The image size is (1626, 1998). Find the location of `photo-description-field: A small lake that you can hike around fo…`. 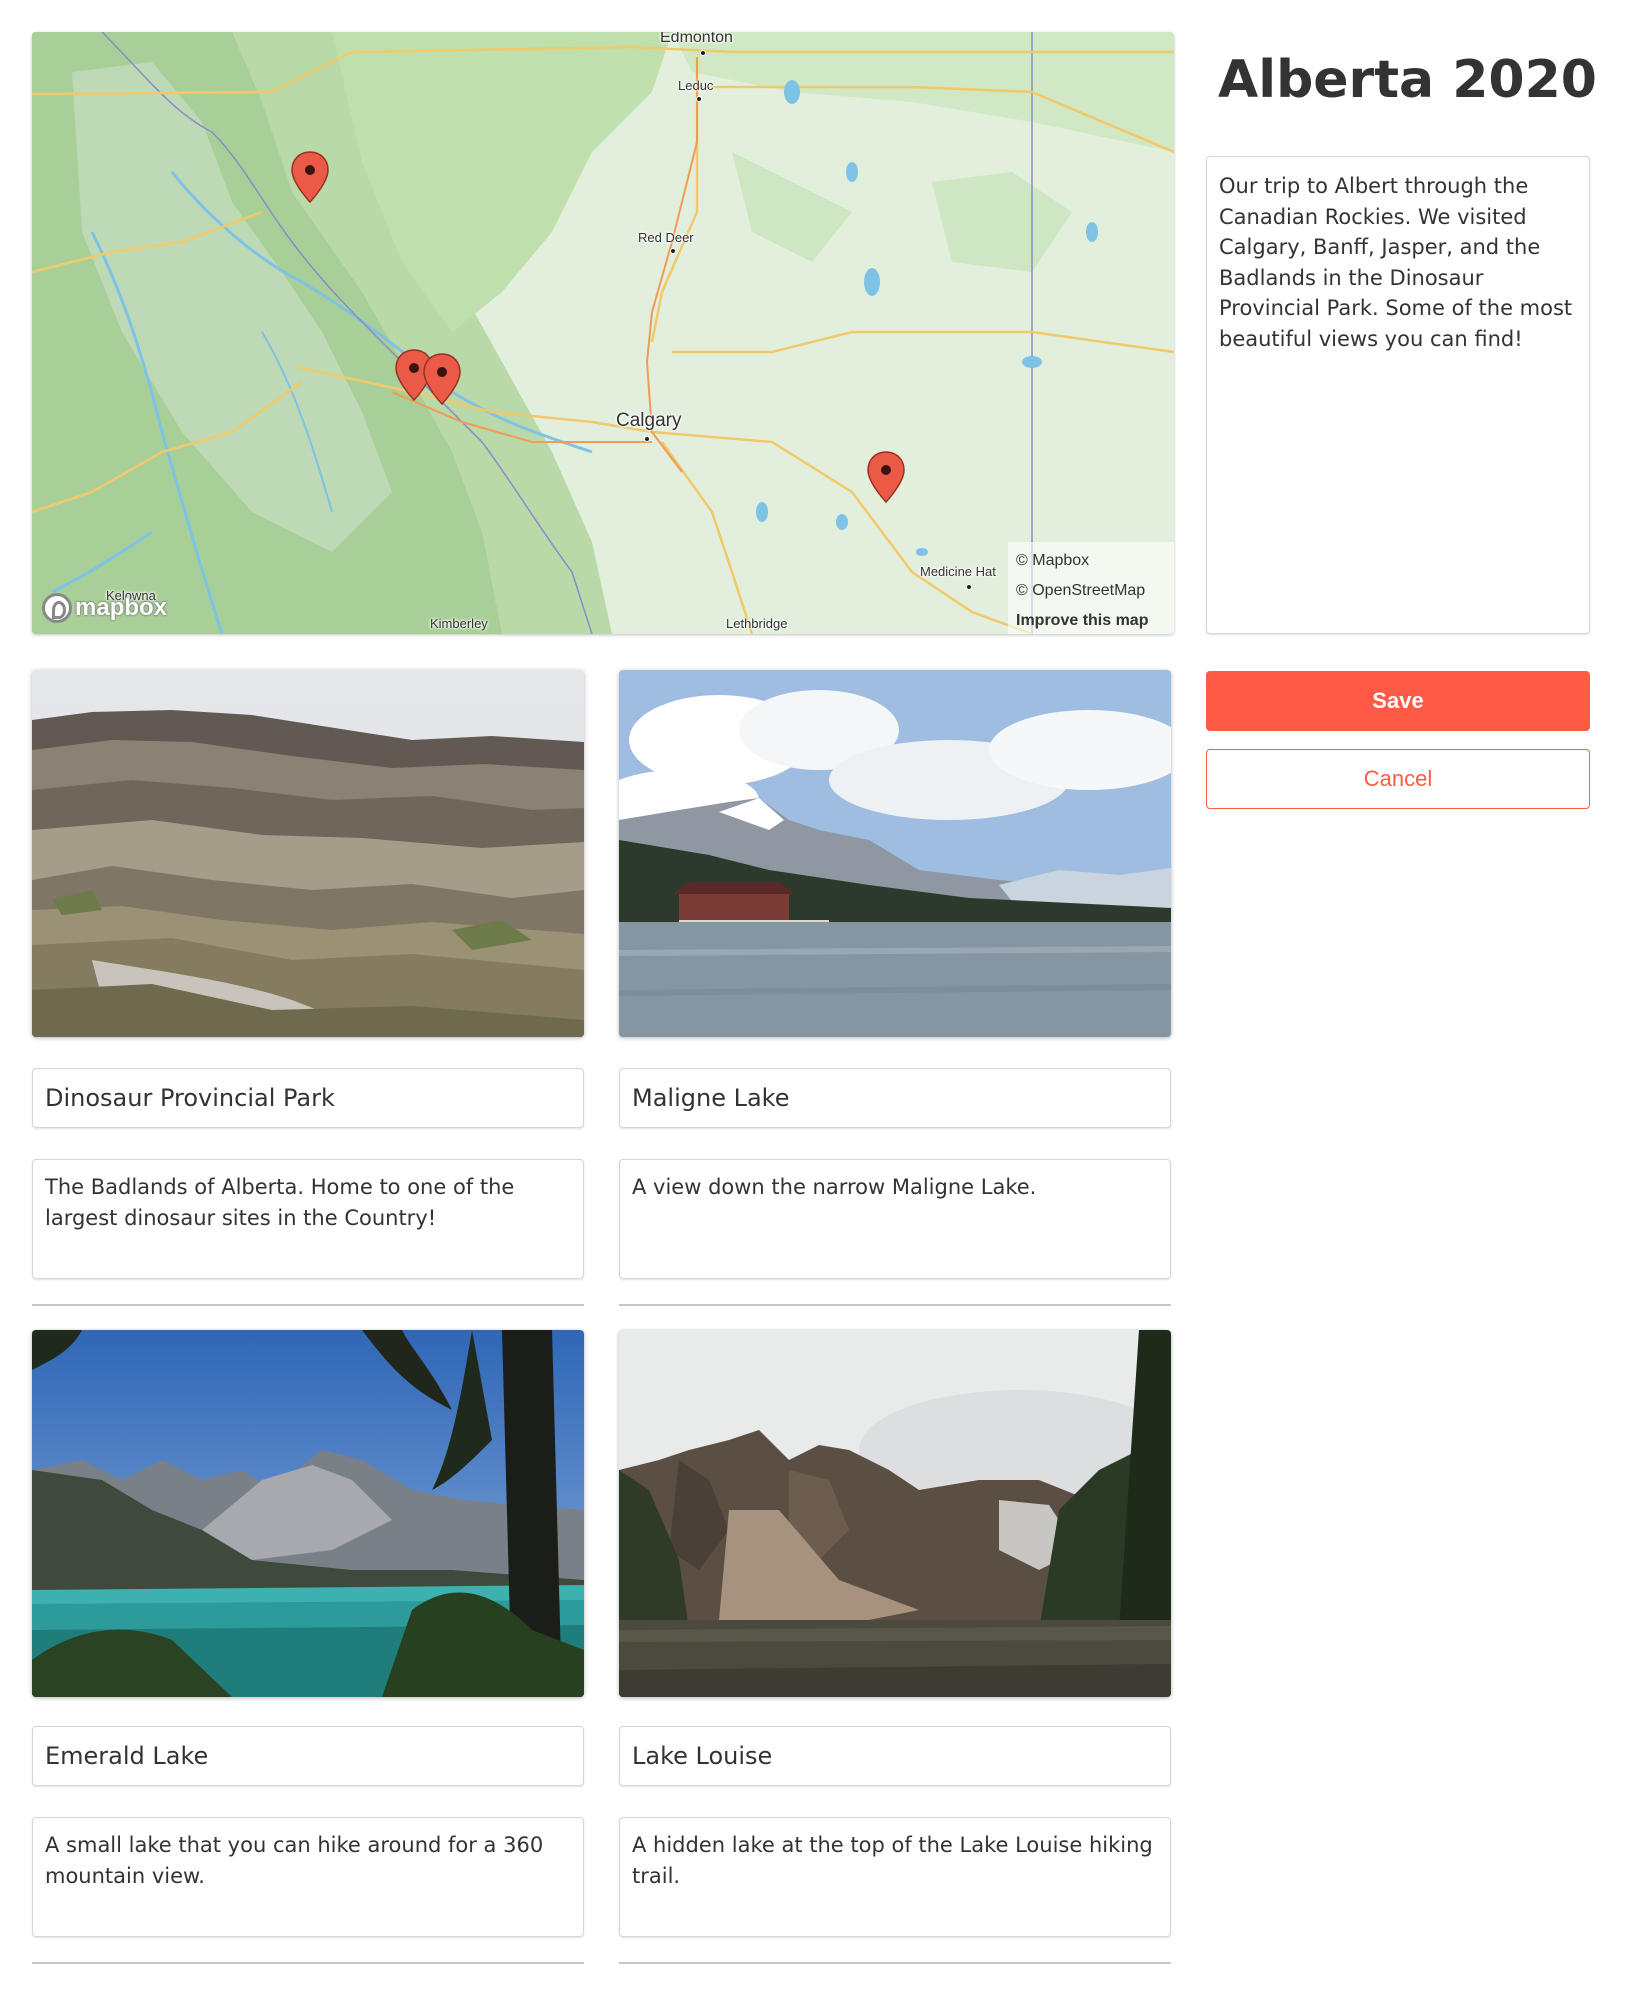

photo-description-field: A small lake that you can hike around fo… is located at coordinates (308, 1877).